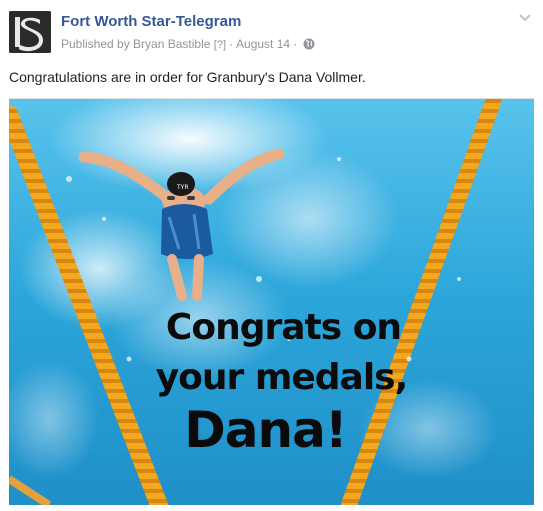 This screenshot has height=511, width=543. What do you see at coordinates (136, 44) in the screenshot?
I see `published-by: Published by Bryan Bastible` at bounding box center [136, 44].